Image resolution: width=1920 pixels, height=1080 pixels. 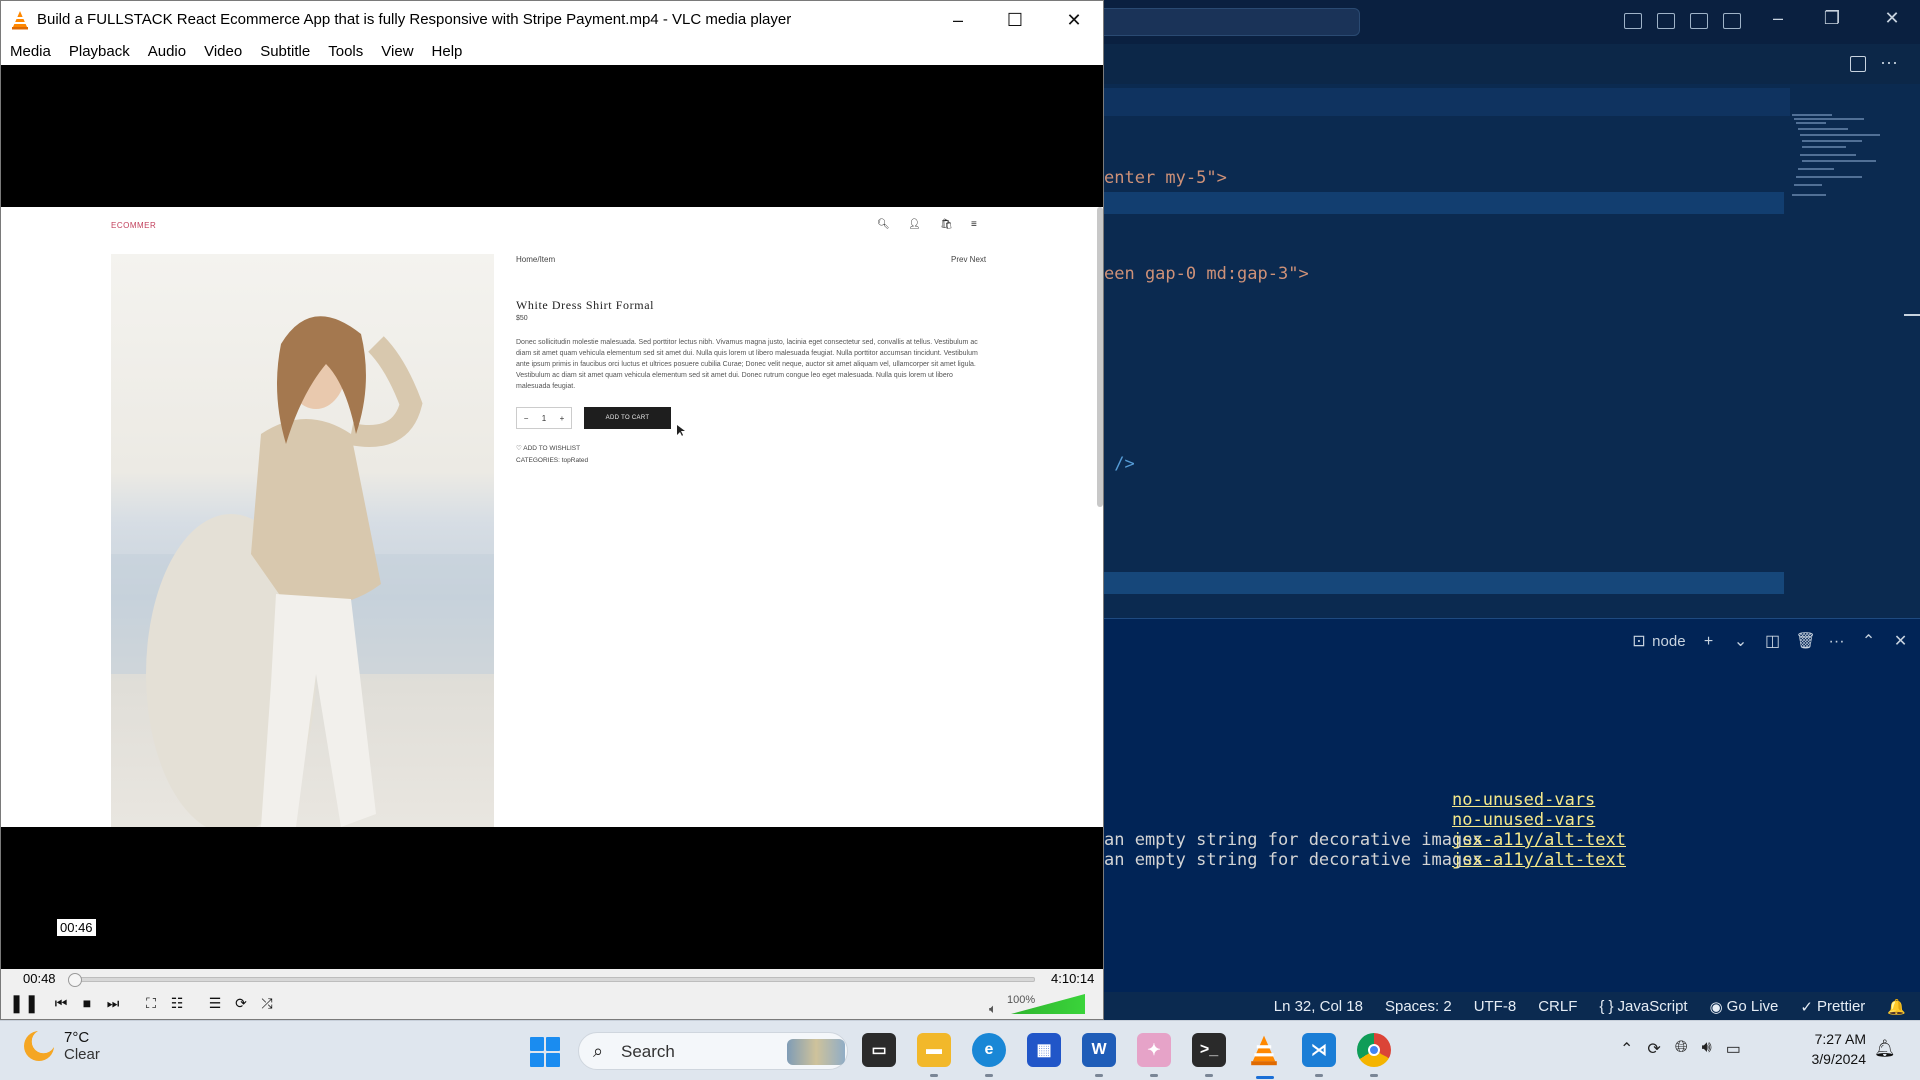 I want to click on loop-icon: ⟳, so click(x=241, y=1003).